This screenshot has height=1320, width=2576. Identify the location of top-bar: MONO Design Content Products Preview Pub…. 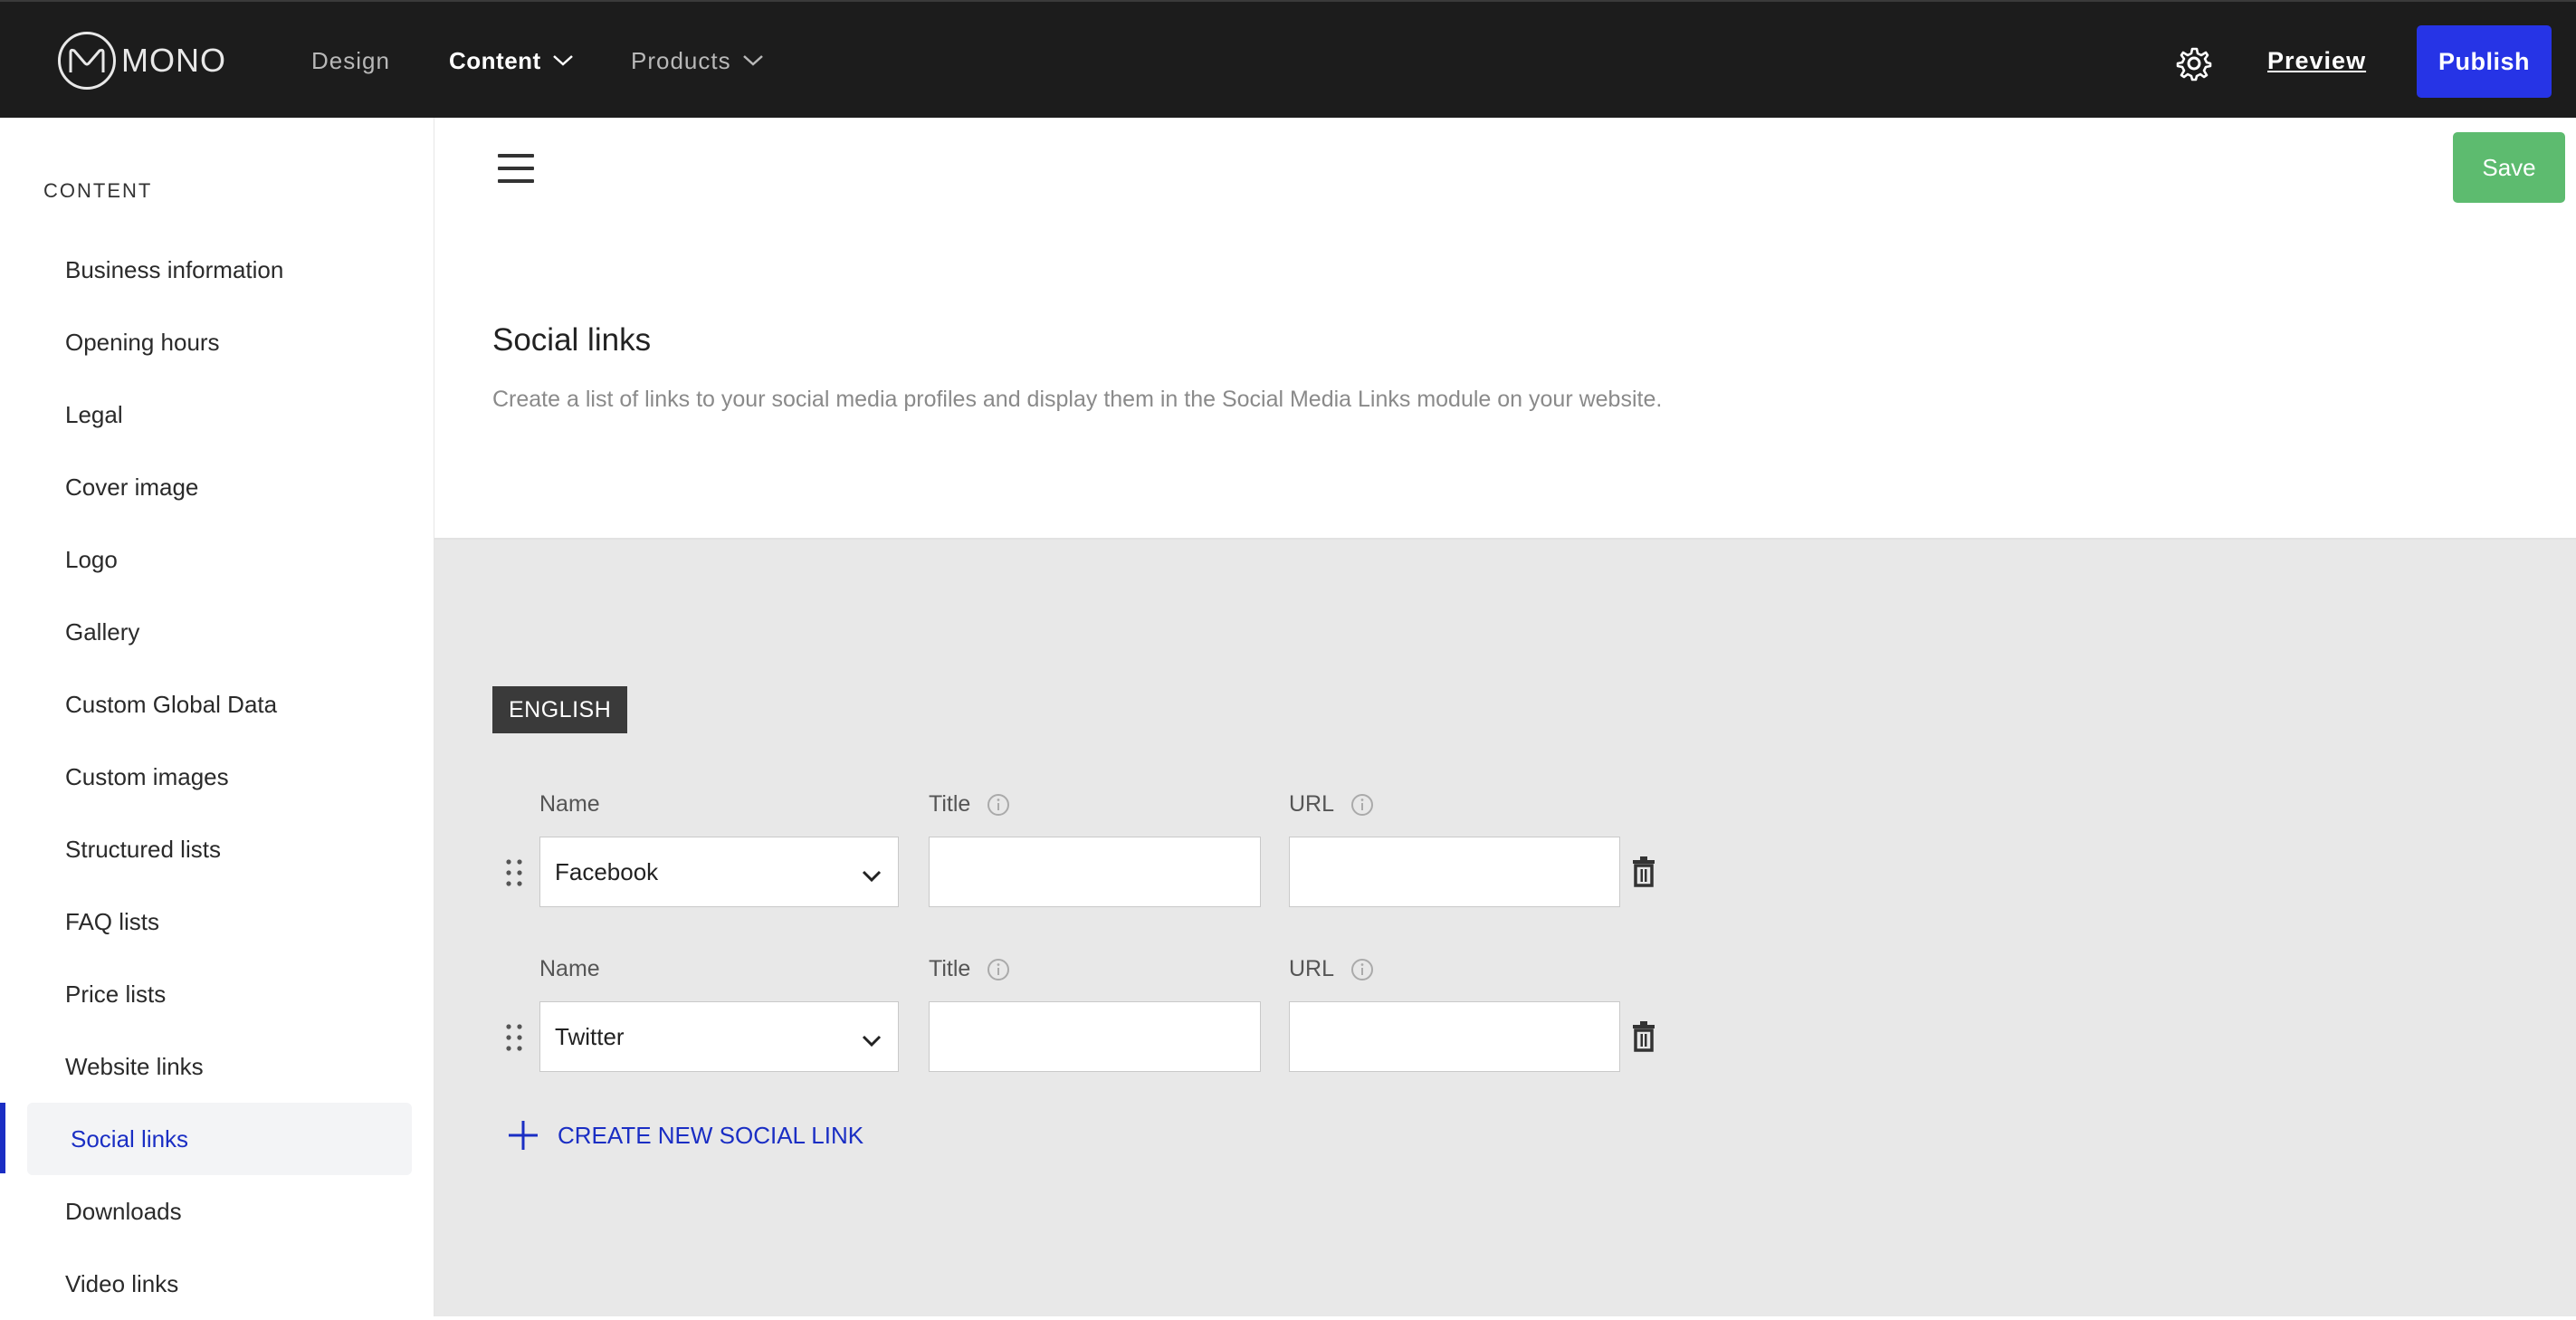
(1288, 59).